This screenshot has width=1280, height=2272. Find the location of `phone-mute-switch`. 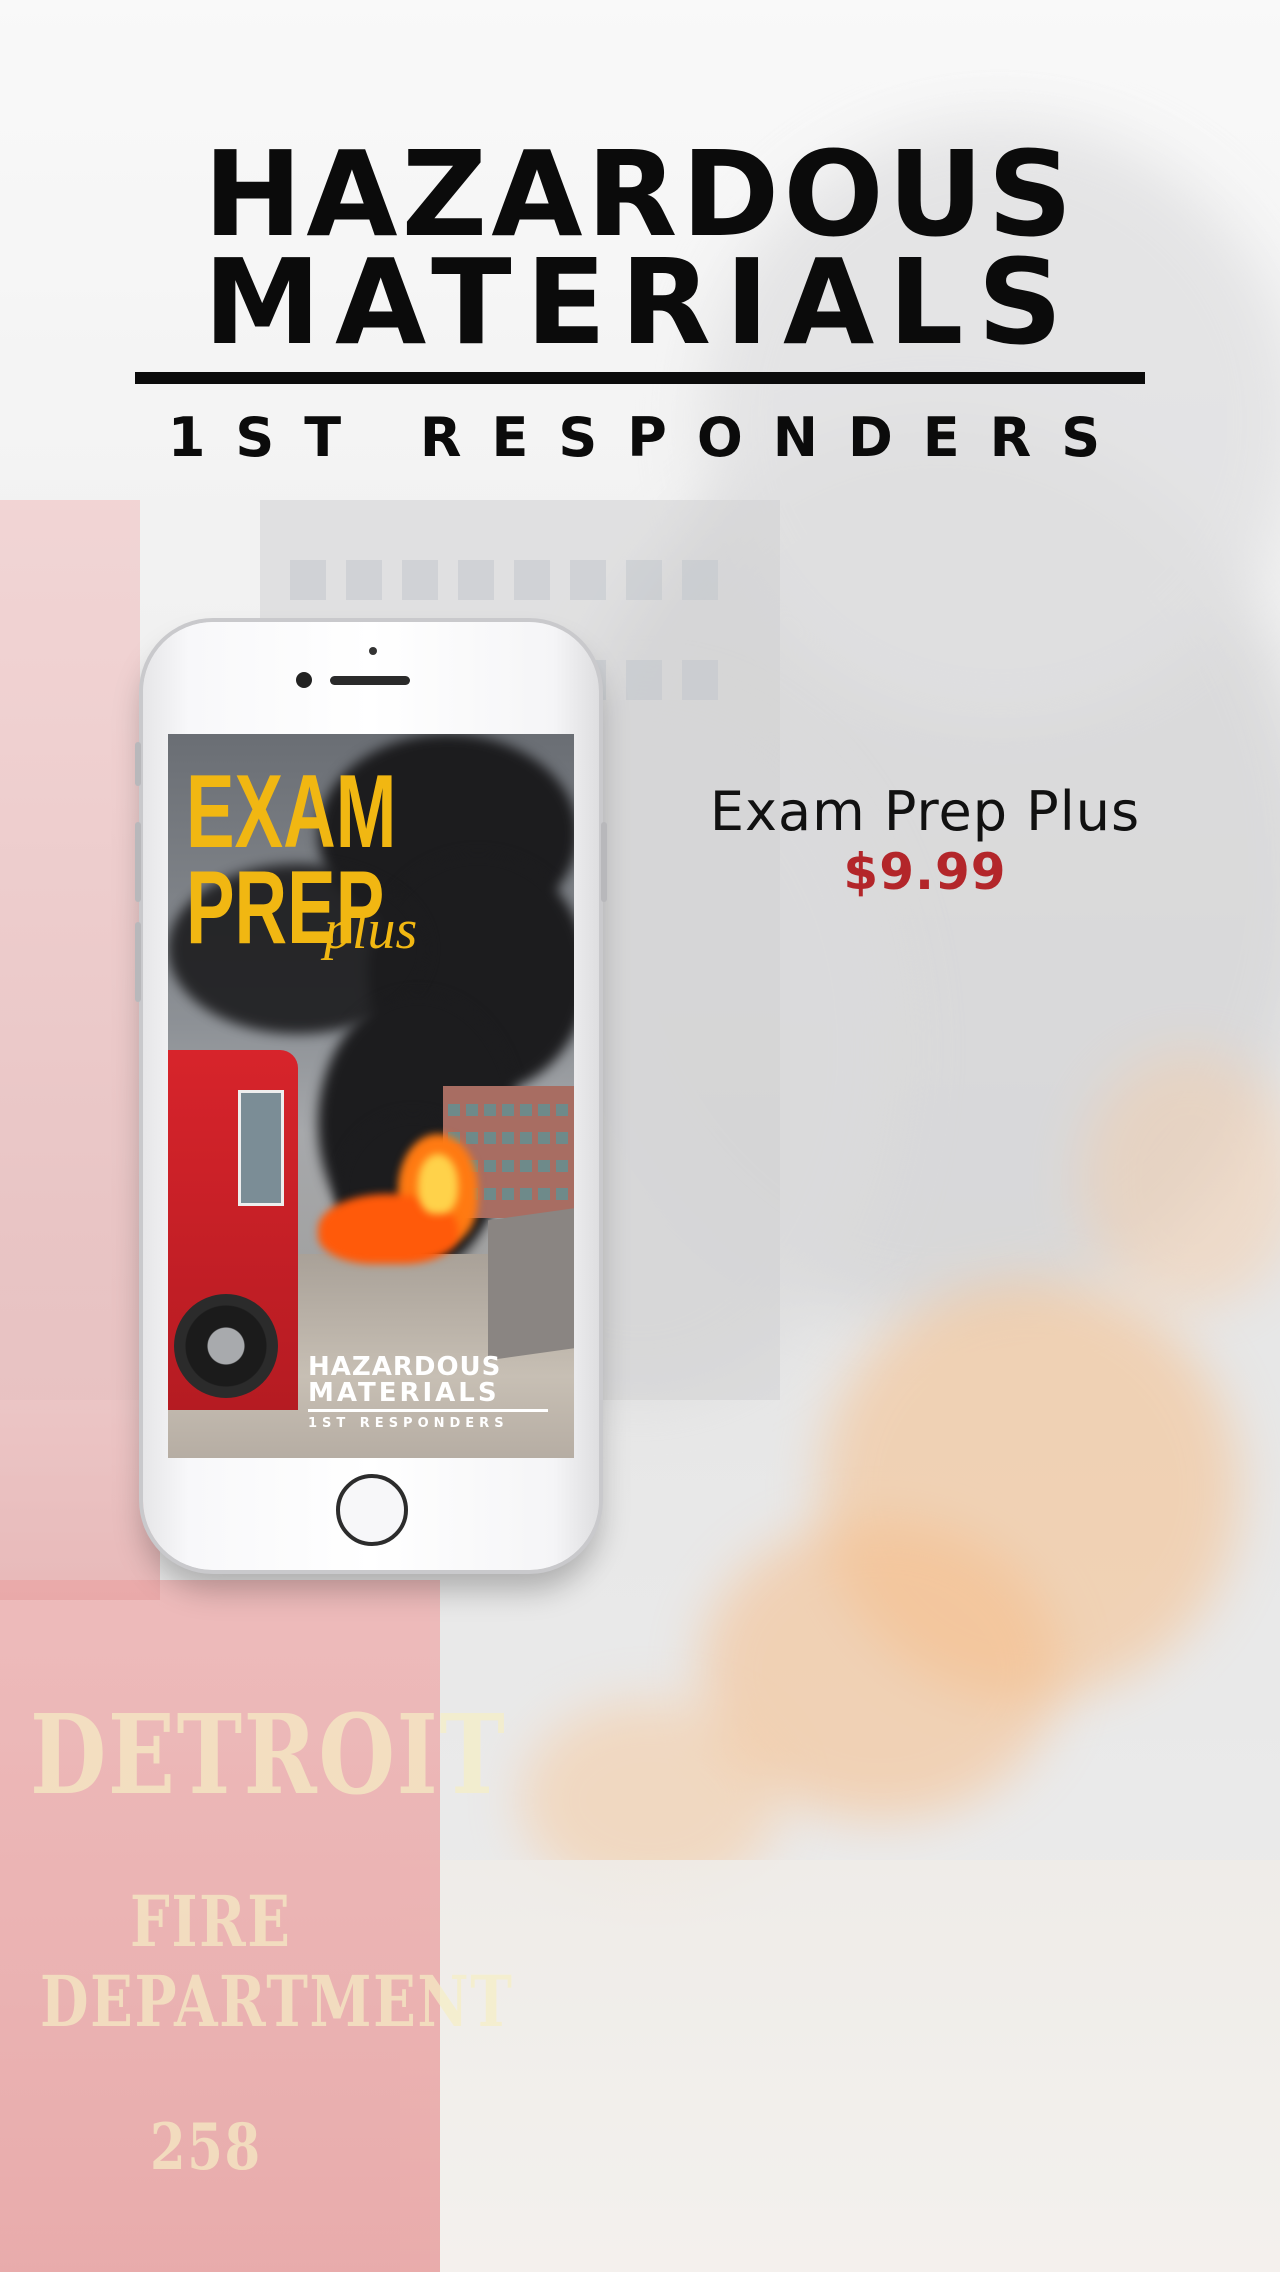

phone-mute-switch is located at coordinates (138, 764).